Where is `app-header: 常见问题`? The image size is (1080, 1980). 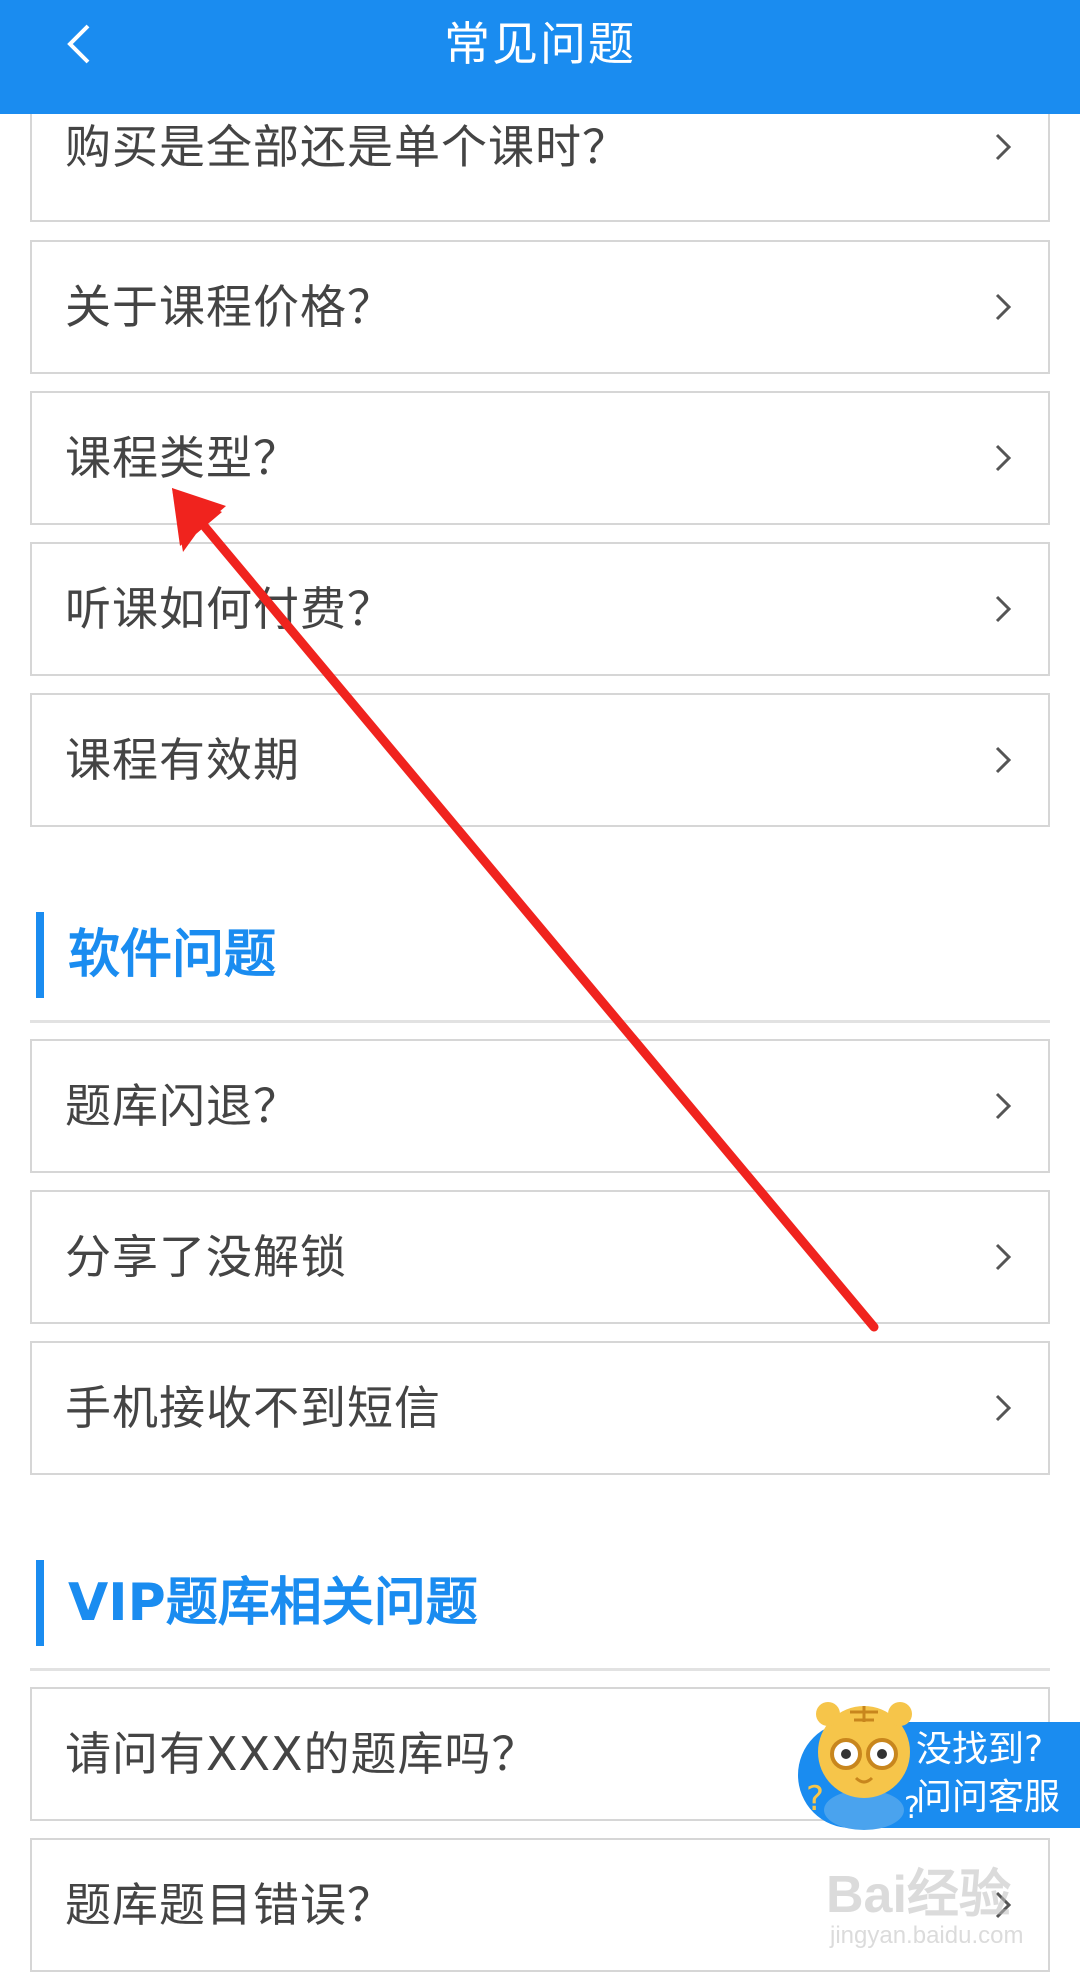
app-header: 常见问题 is located at coordinates (540, 57).